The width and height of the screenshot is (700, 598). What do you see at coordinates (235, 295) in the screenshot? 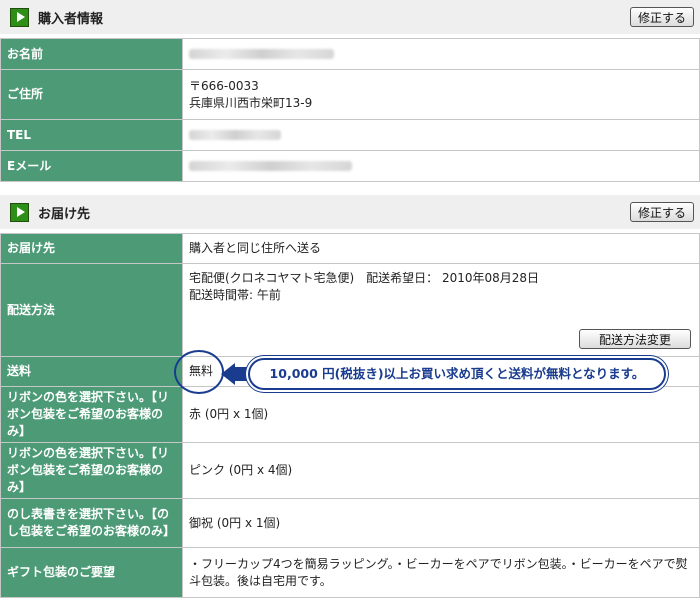
I see `delivery-time-slot: 配送時間帯: 午前` at bounding box center [235, 295].